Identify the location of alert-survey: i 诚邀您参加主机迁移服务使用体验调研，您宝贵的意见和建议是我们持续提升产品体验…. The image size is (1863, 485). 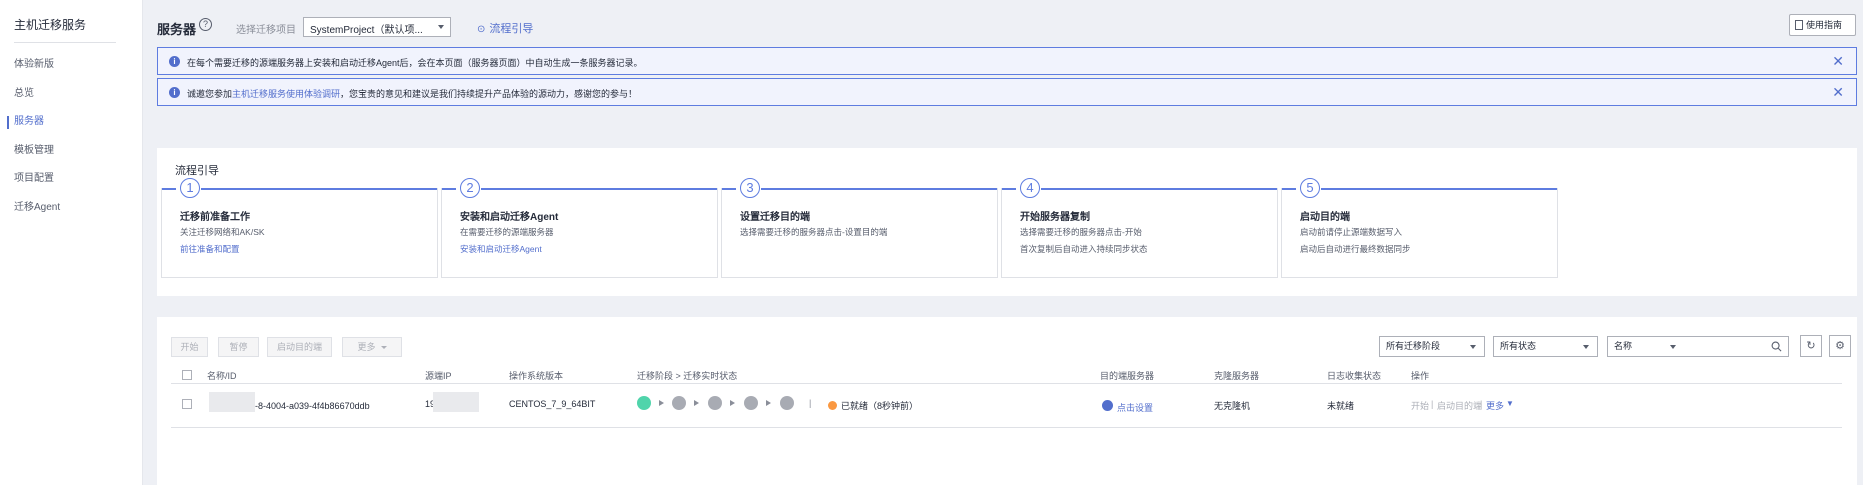
(1007, 92).